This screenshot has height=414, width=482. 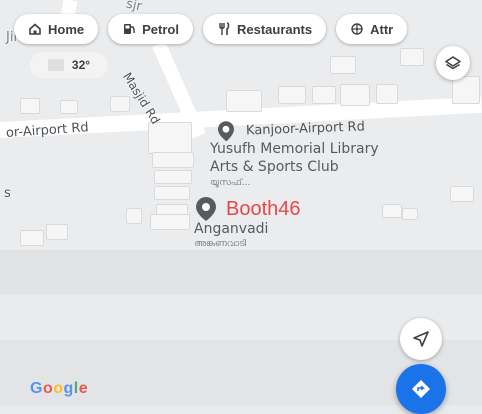 What do you see at coordinates (231, 229) in the screenshot?
I see `place-anganvadi-label: Anganvadi` at bounding box center [231, 229].